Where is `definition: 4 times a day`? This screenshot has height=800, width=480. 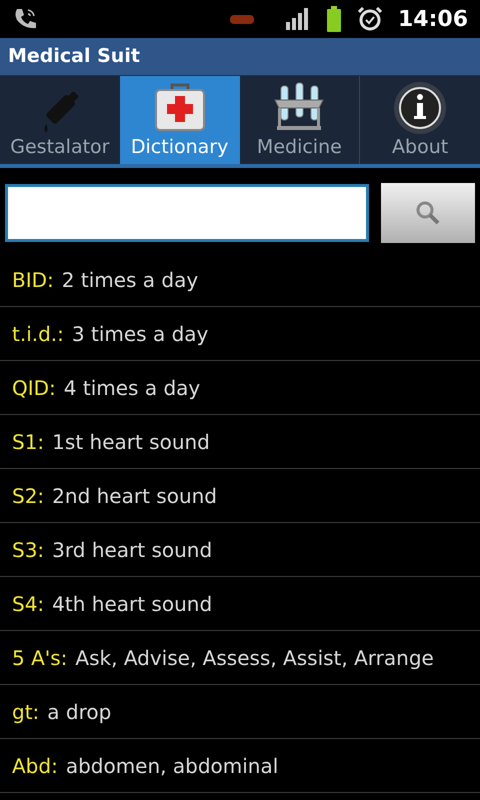
definition: 4 times a day is located at coordinates (132, 388).